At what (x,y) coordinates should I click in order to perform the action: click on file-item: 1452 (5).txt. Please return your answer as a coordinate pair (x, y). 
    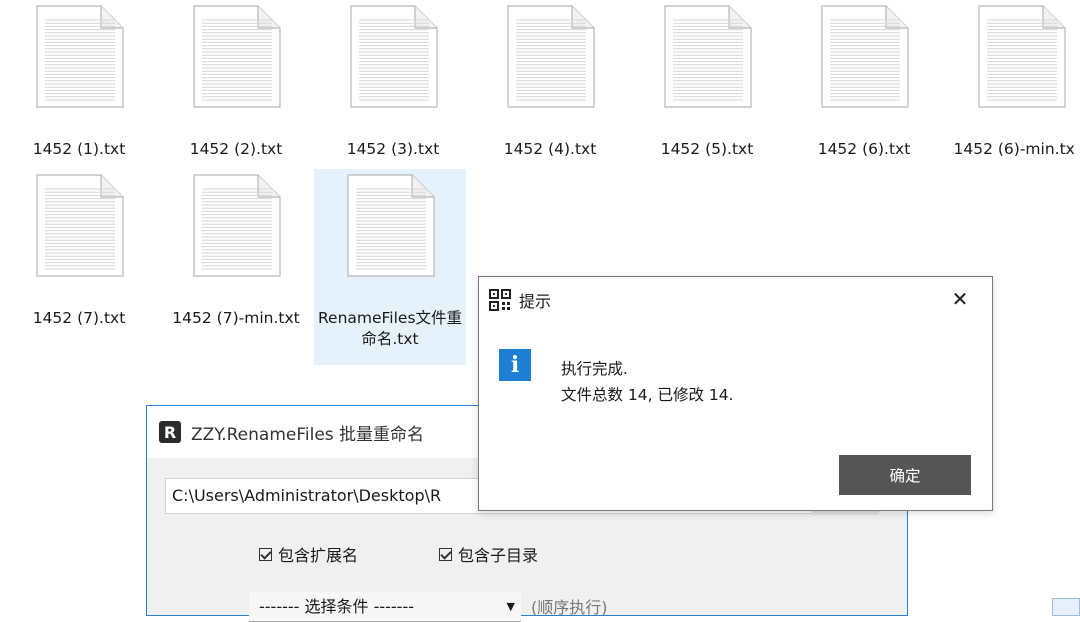
    Looking at the image, I should click on (707, 98).